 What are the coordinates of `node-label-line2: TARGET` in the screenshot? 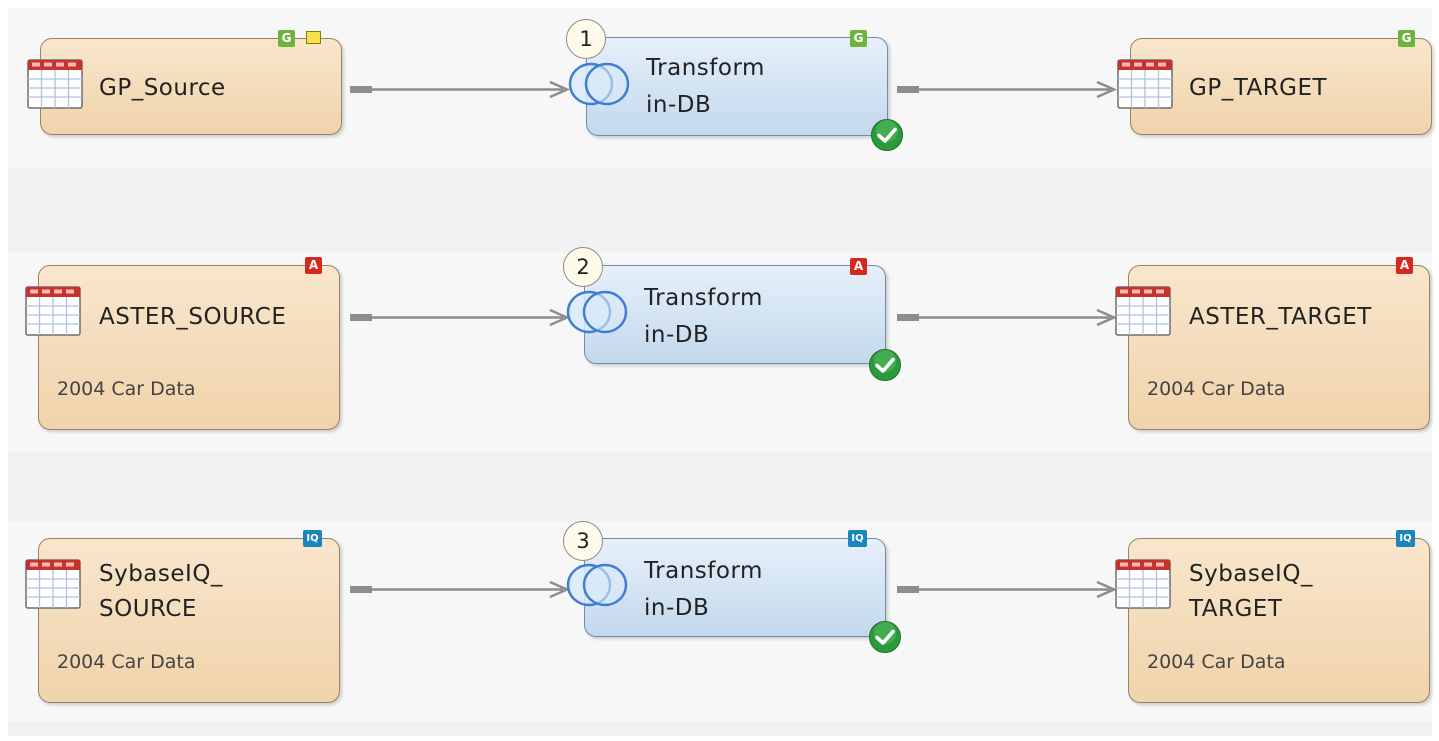 It's located at (1236, 609).